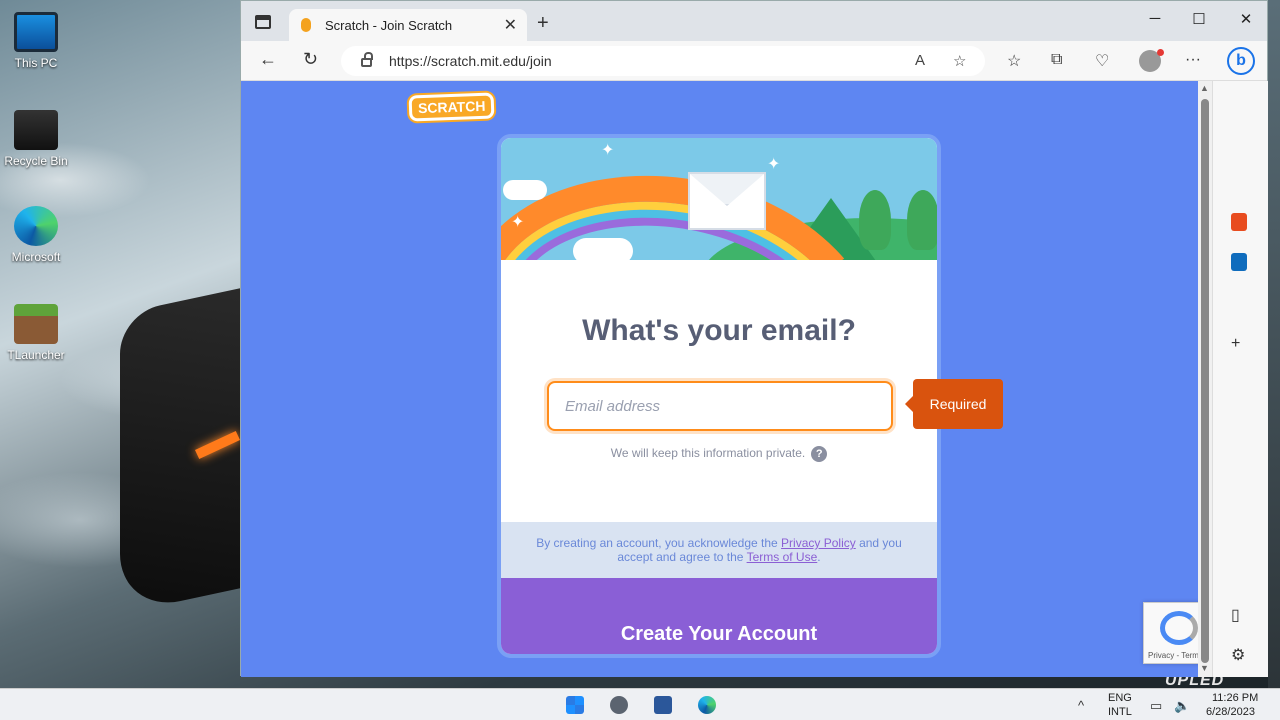 Image resolution: width=1280 pixels, height=720 pixels. I want to click on favorites-icon: ☆, so click(1014, 61).